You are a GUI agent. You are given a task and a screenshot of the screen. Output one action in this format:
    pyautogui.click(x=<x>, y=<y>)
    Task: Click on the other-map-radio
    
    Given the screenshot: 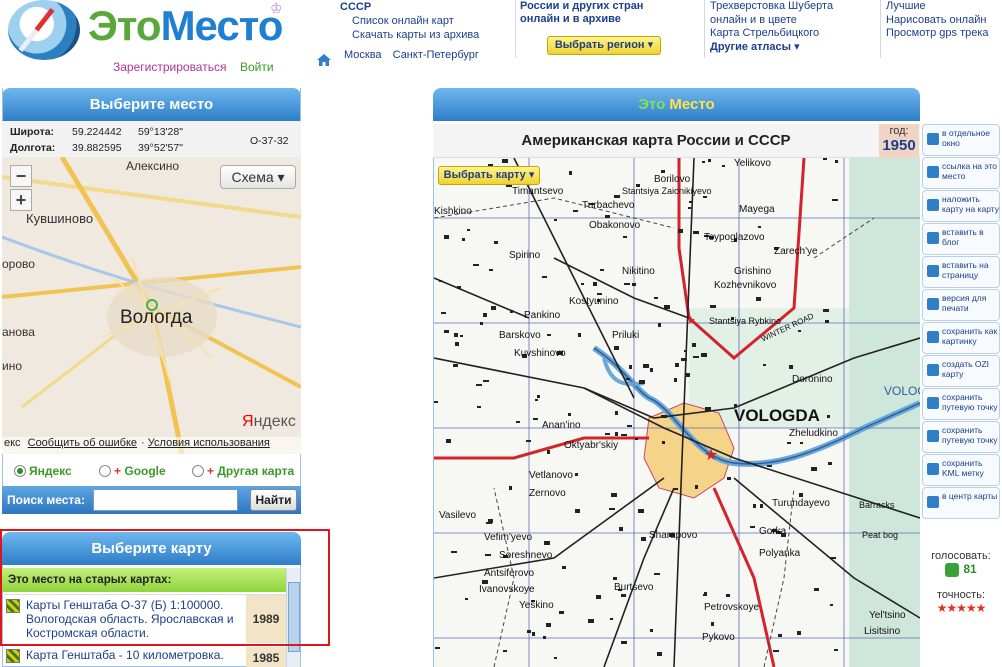 What is the action you would take?
    pyautogui.click(x=198, y=471)
    